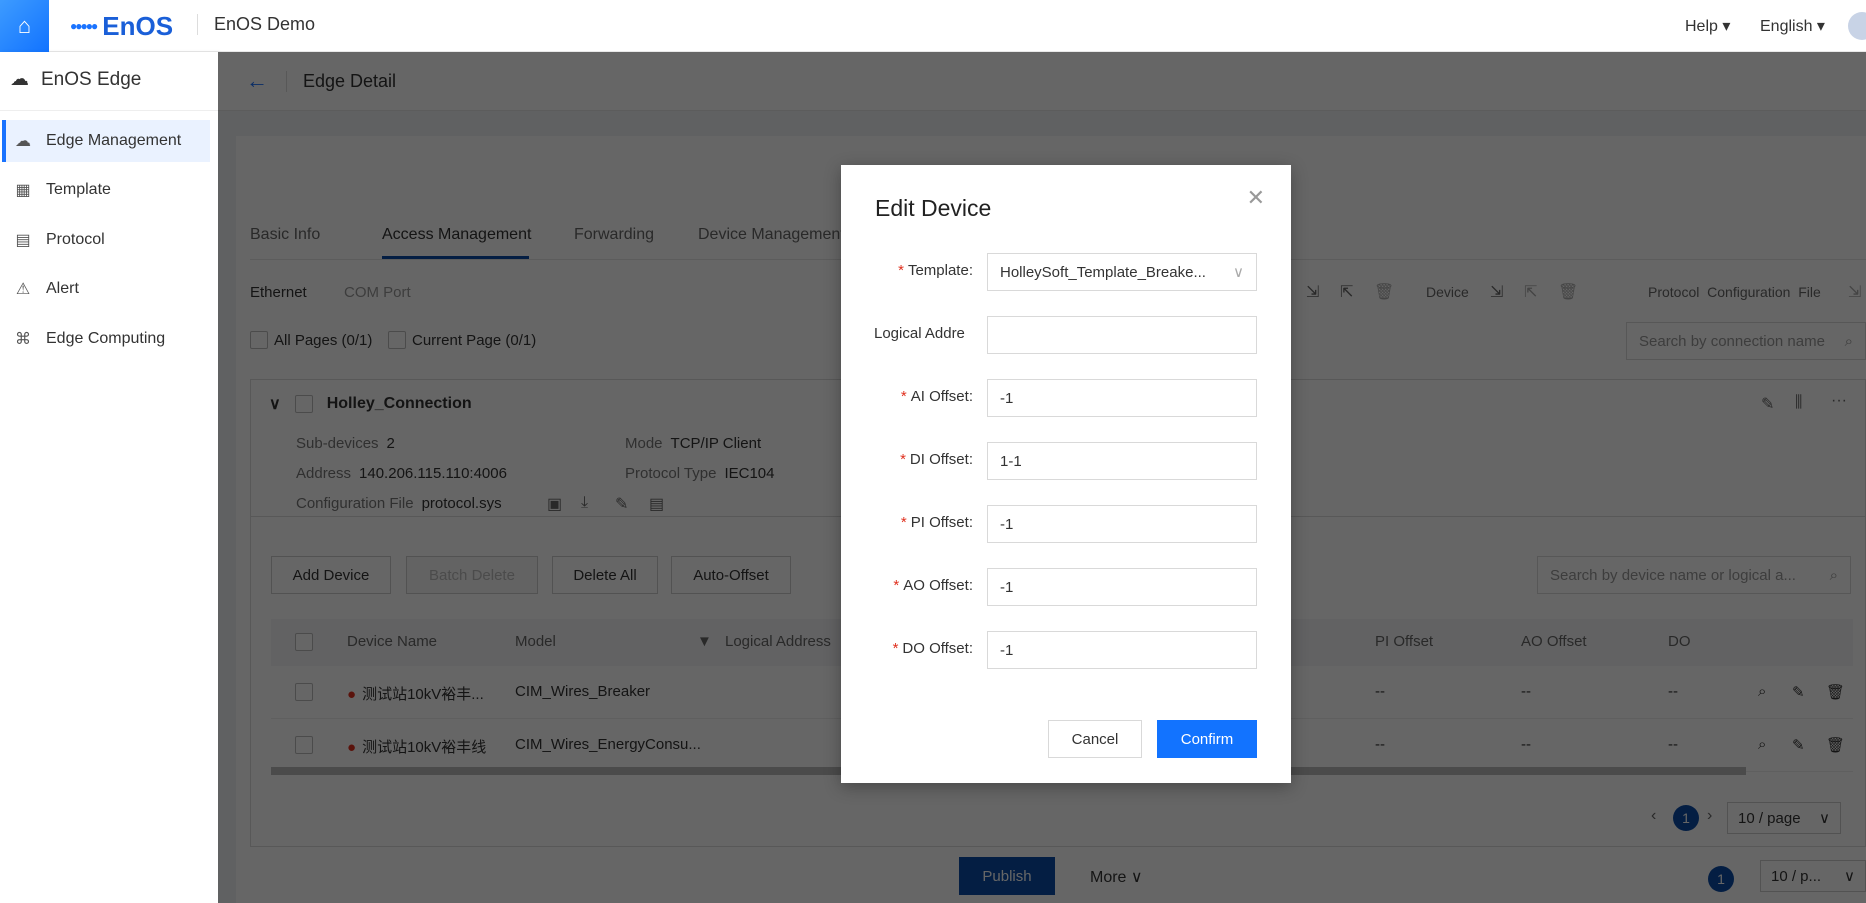  I want to click on template-select: HolleySoft_Template_Breake... ∨, so click(1122, 272).